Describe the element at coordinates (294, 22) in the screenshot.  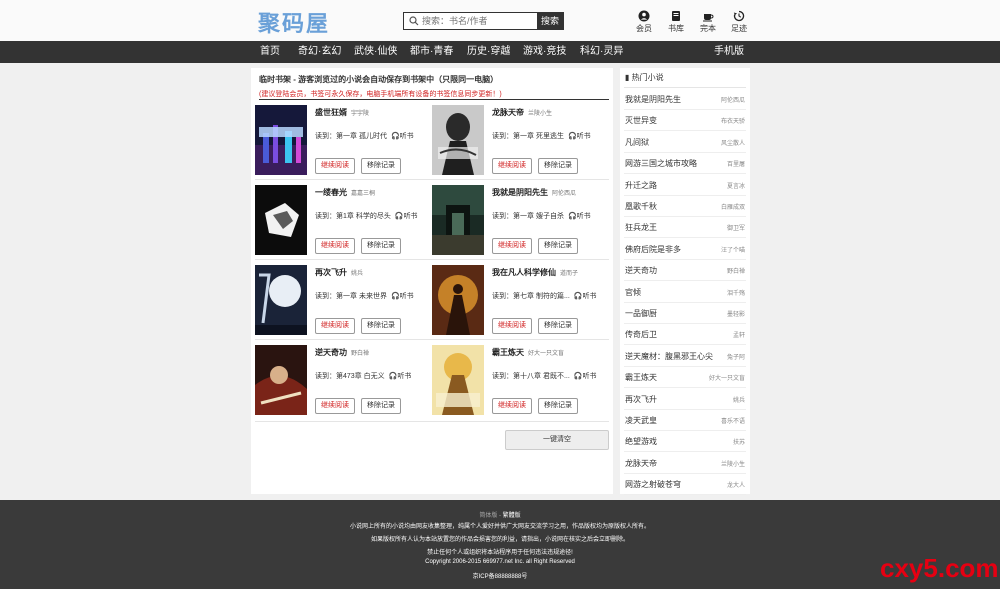
I see `site-logo: 聚码屋` at that location.